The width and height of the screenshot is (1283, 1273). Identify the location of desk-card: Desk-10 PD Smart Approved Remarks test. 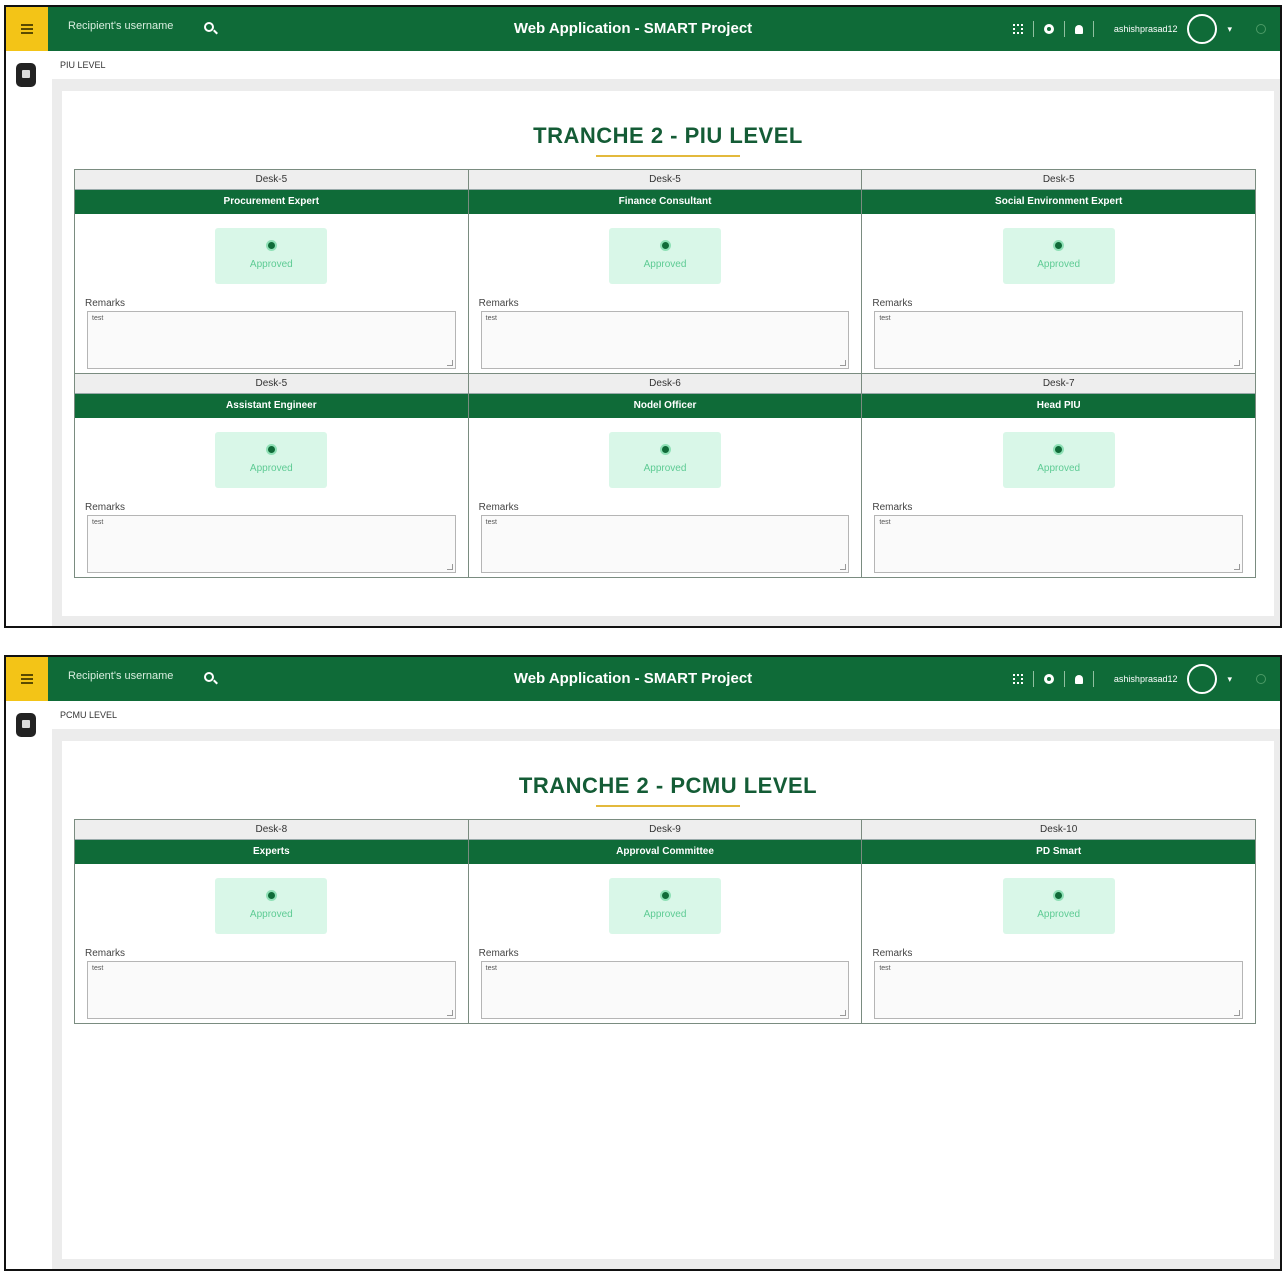
(1059, 921).